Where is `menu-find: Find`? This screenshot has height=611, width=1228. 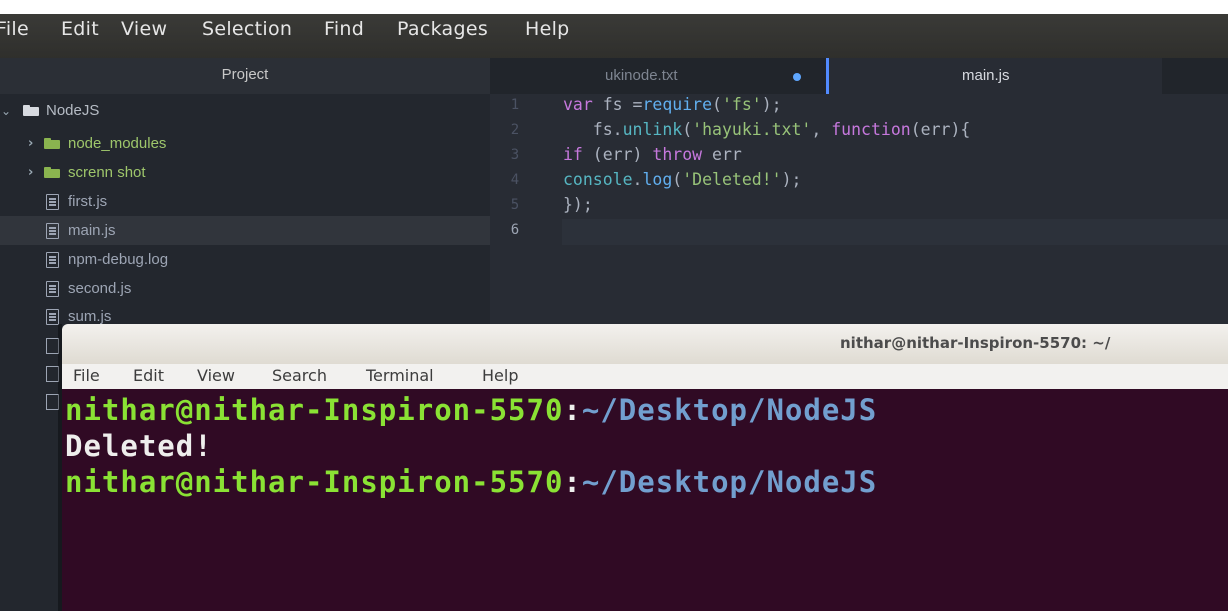 menu-find: Find is located at coordinates (344, 29).